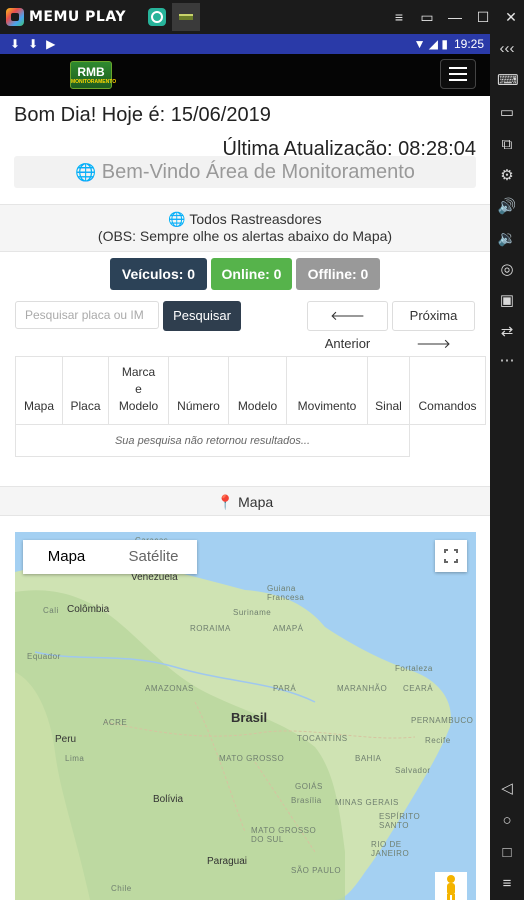 This screenshot has height=900, width=524. Describe the element at coordinates (507, 270) in the screenshot. I see `location-icon: ◎` at that location.